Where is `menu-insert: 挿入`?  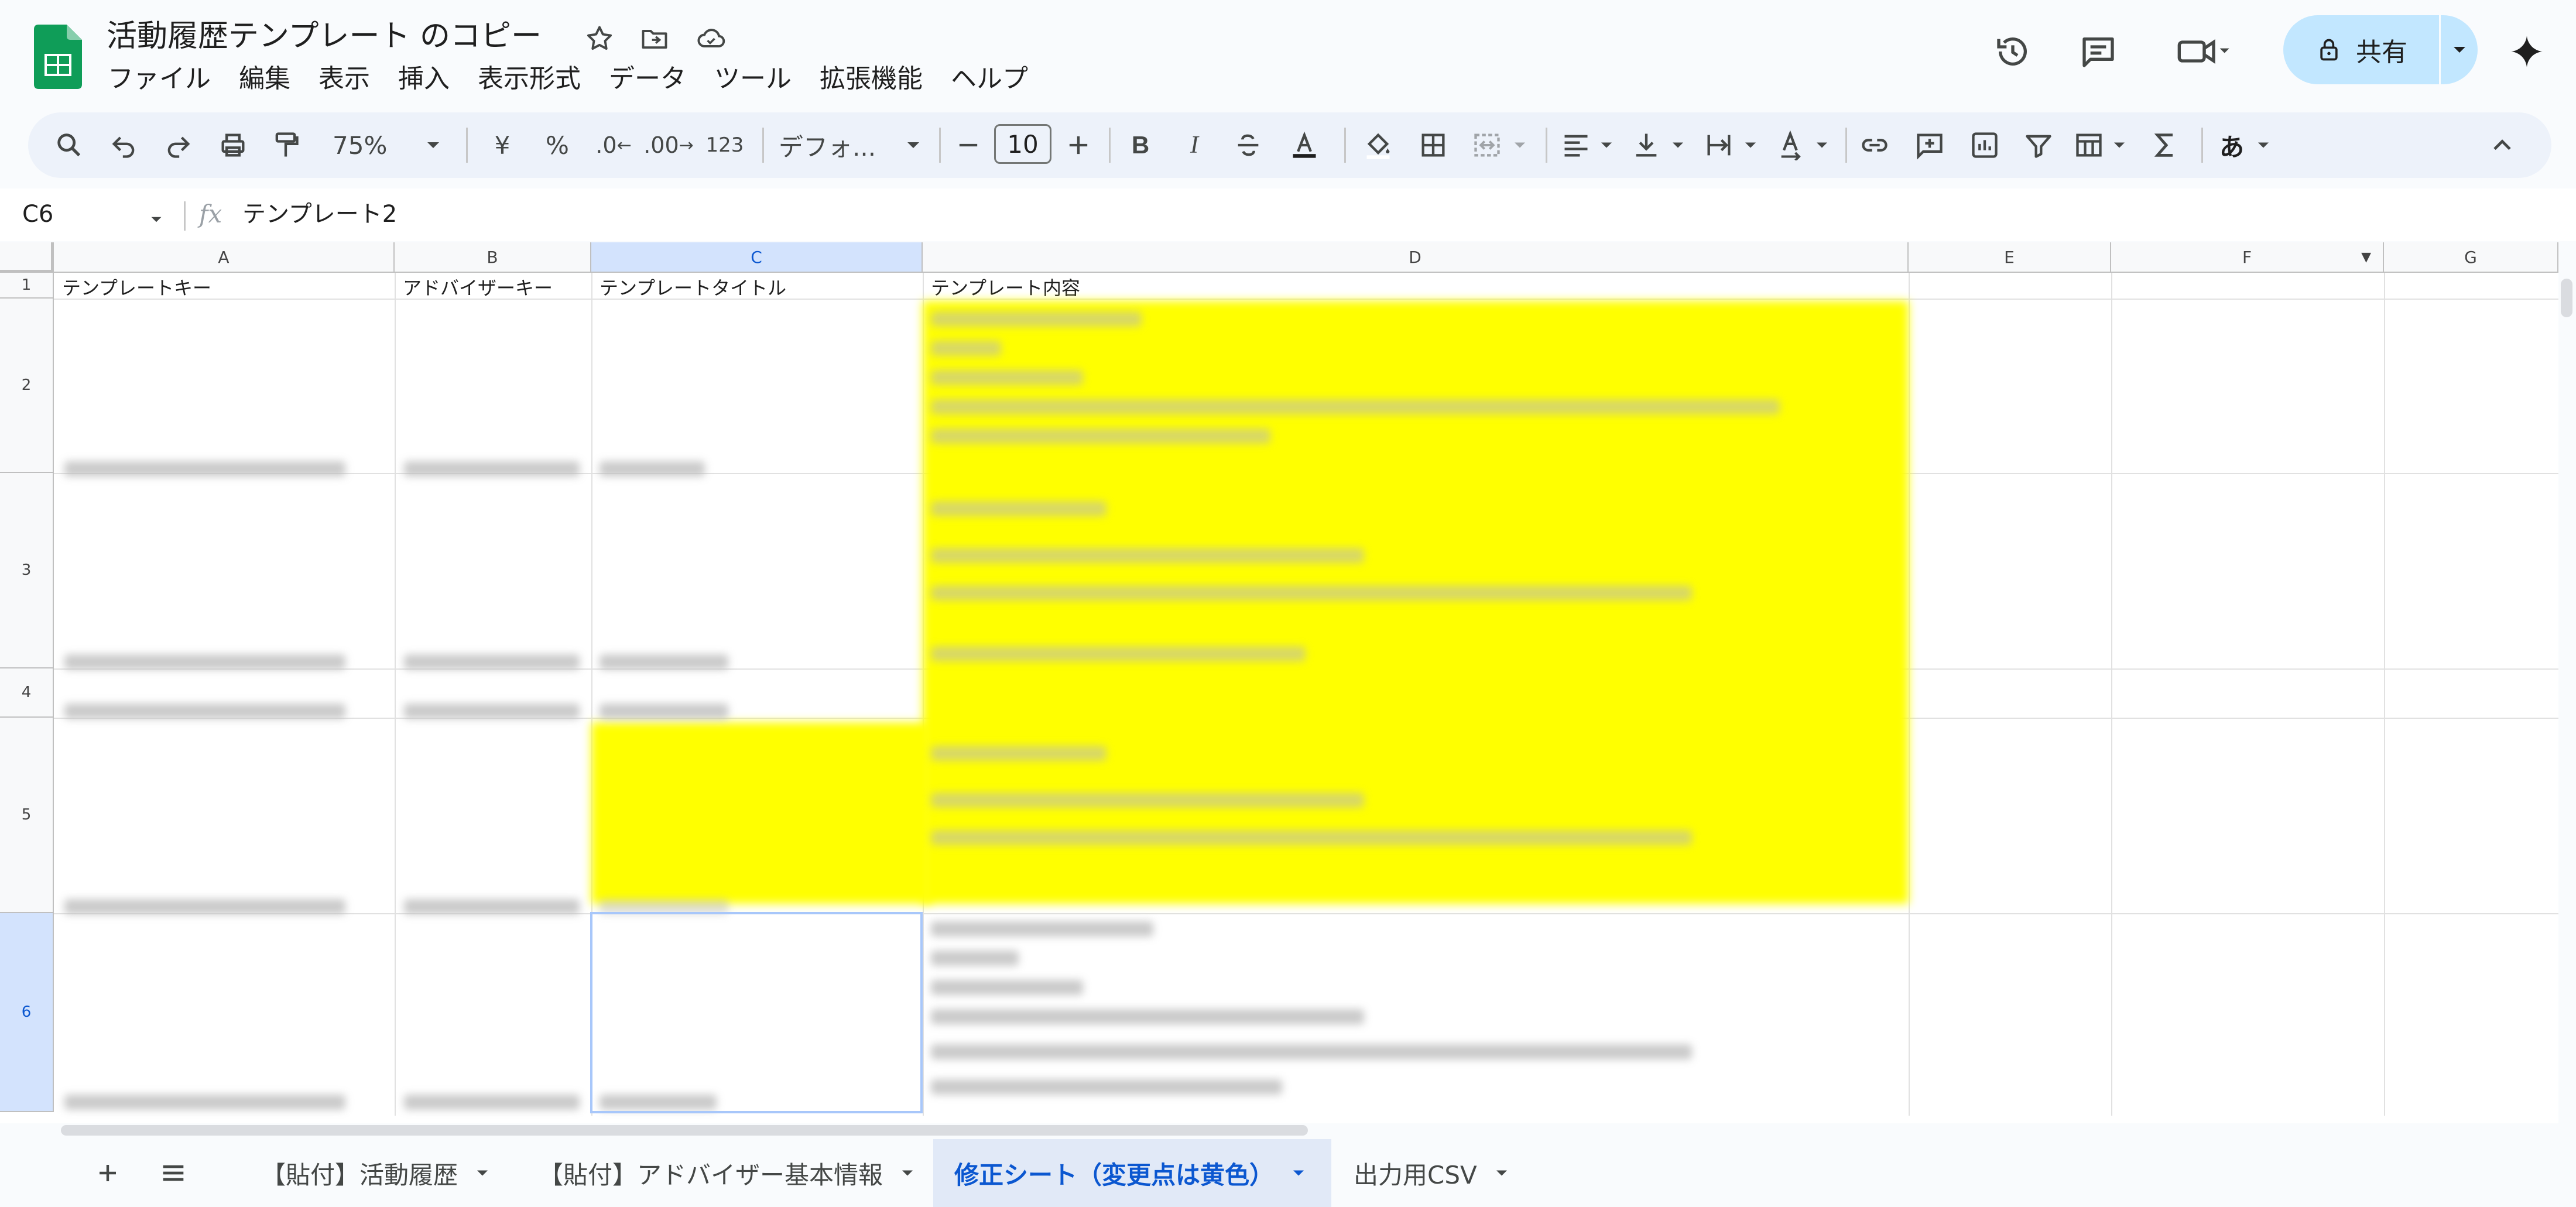 menu-insert: 挿入 is located at coordinates (431, 79).